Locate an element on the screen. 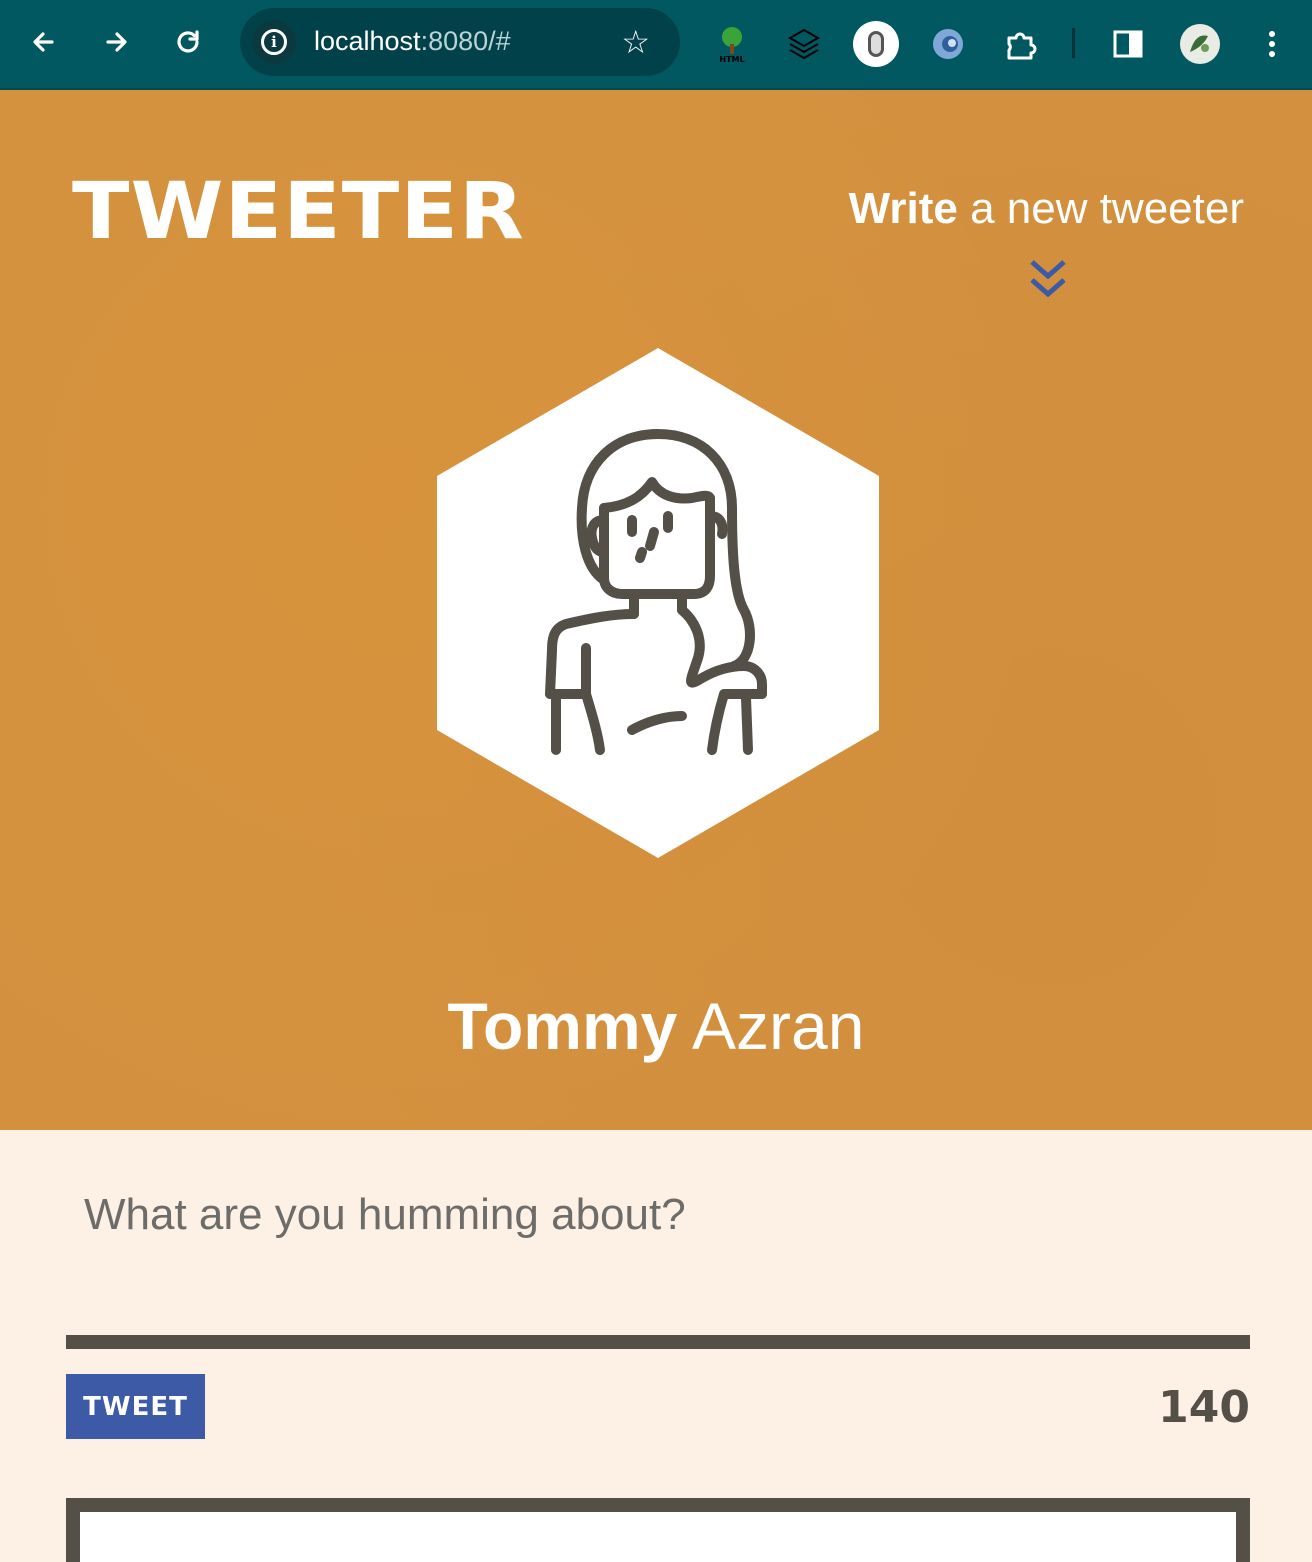 This screenshot has height=1562, width=1312. svg-text: HTML is located at coordinates (731, 59).